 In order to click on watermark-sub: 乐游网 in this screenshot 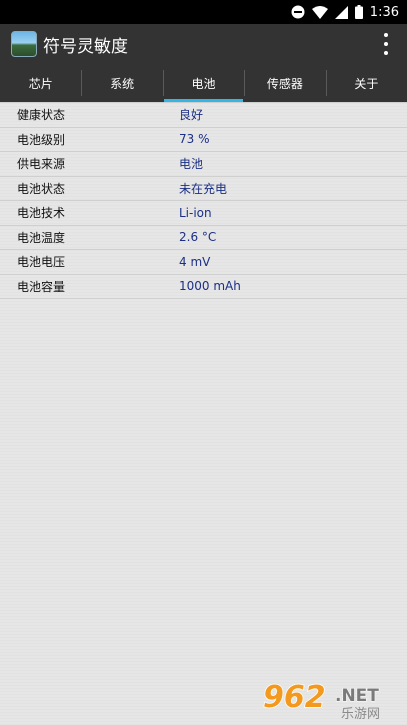, I will do `click(360, 714)`.